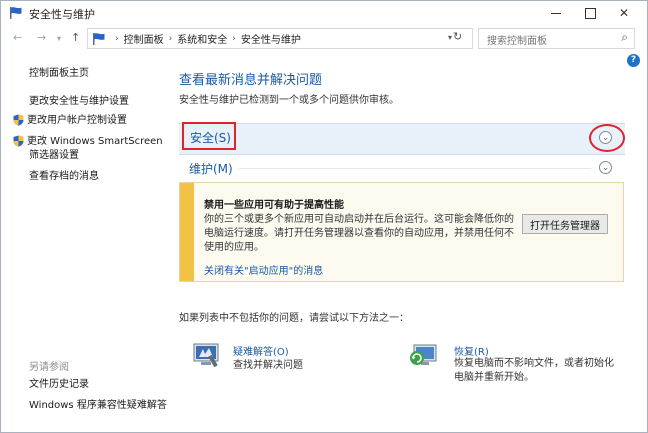  I want to click on file-history-link: 文件历史记录, so click(59, 384).